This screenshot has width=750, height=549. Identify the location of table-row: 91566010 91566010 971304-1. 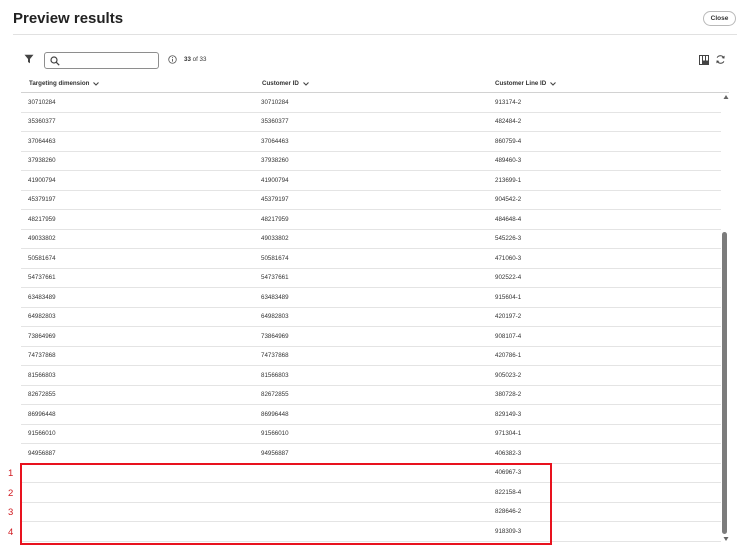
(371, 434).